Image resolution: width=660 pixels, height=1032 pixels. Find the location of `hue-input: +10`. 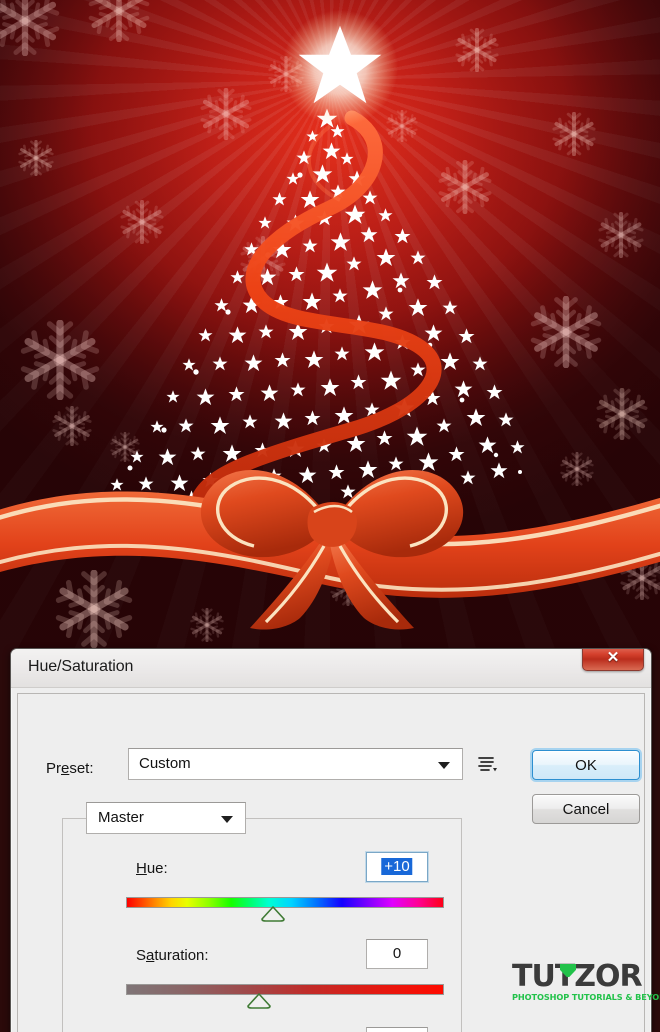

hue-input: +10 is located at coordinates (397, 867).